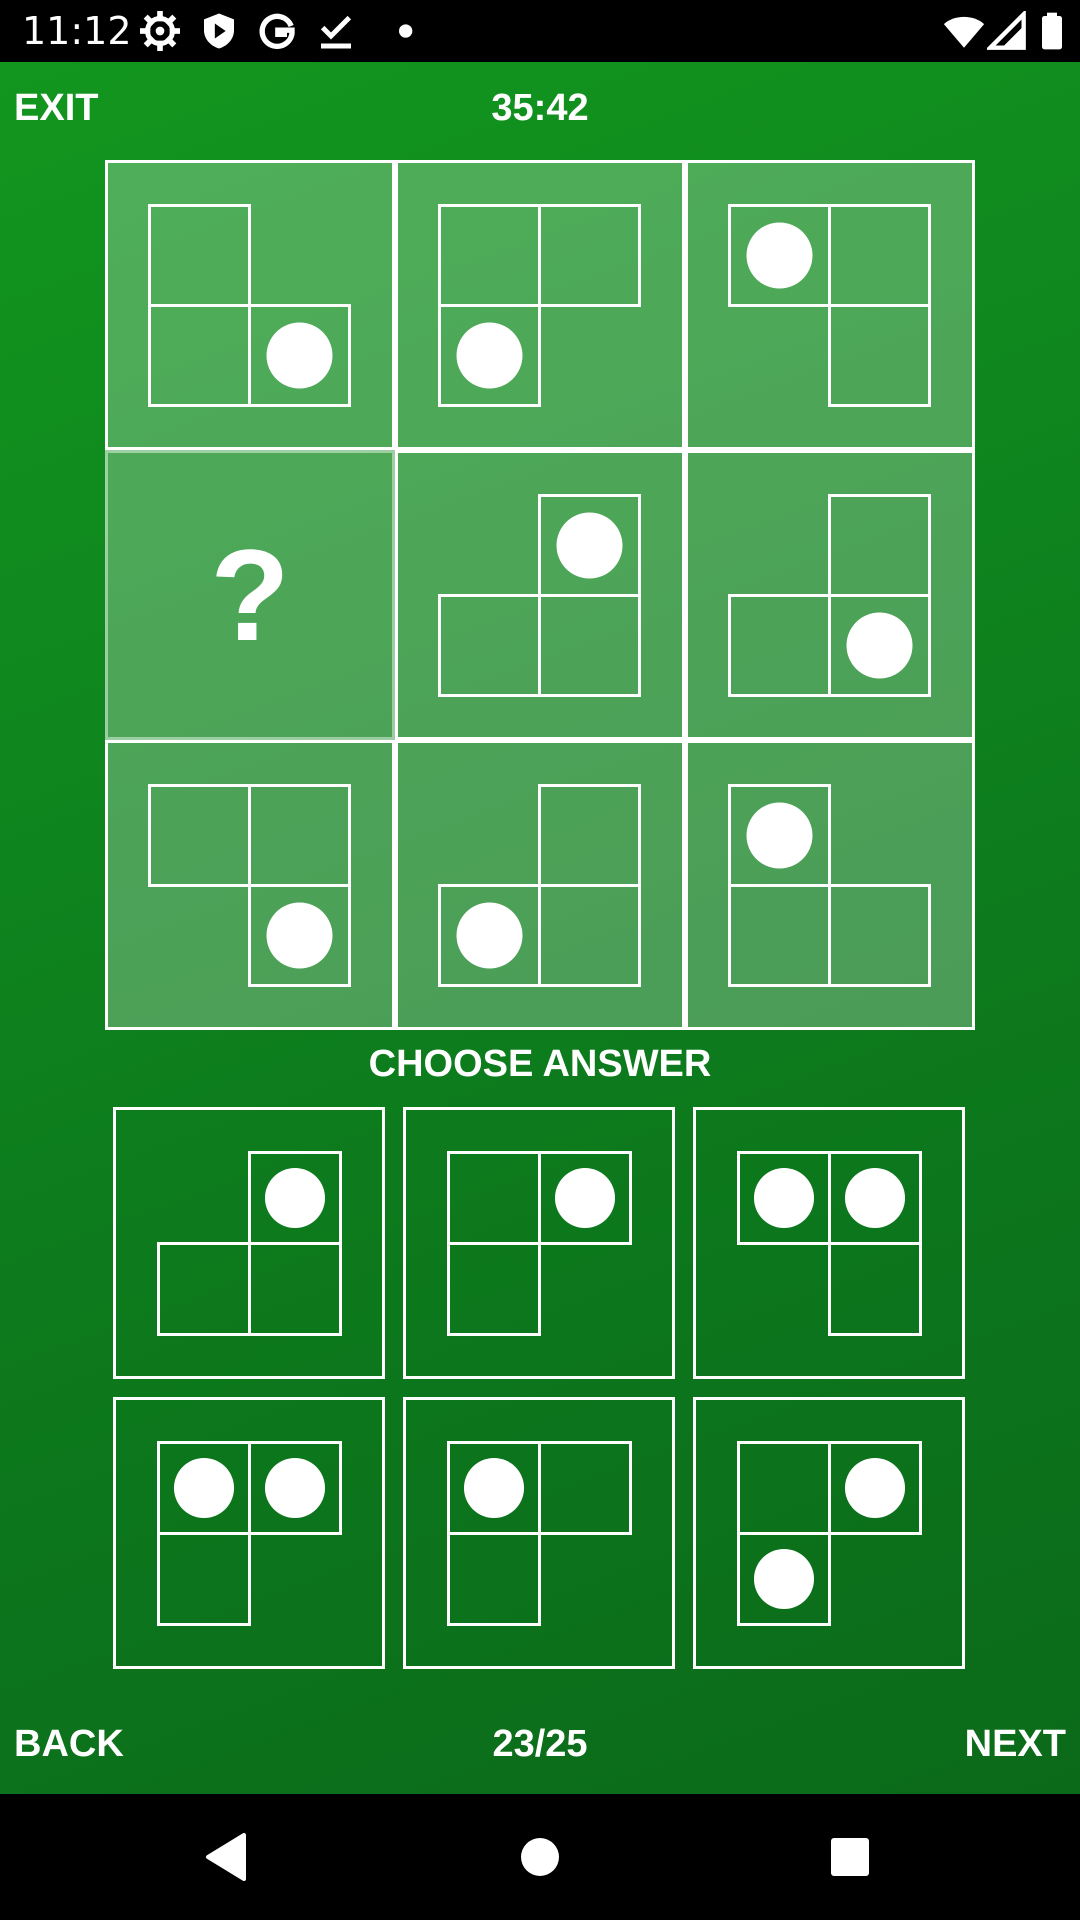  I want to click on timer: 35:42, so click(540, 108).